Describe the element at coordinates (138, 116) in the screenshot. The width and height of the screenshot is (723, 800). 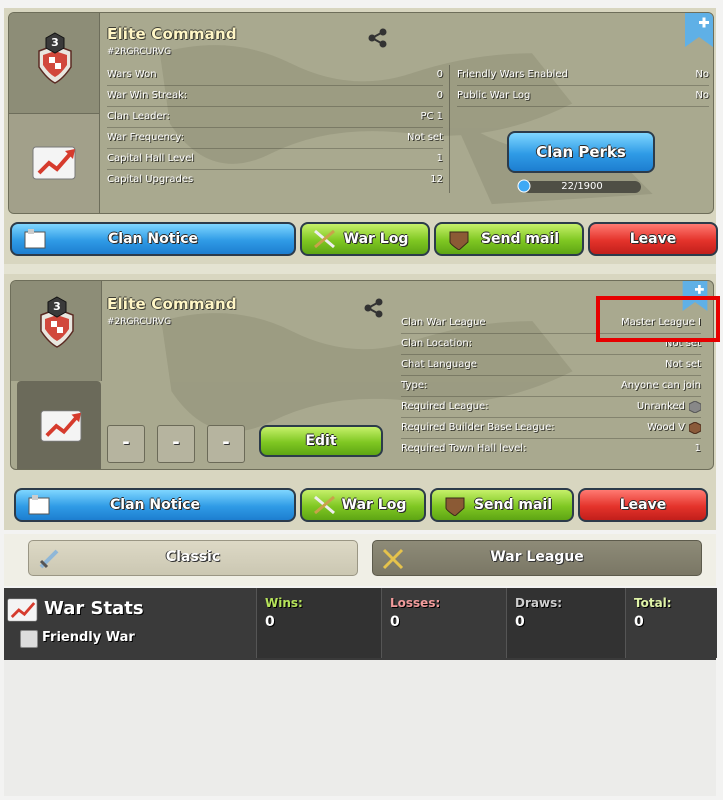
I see `row-key: Clan Leader:` at that location.